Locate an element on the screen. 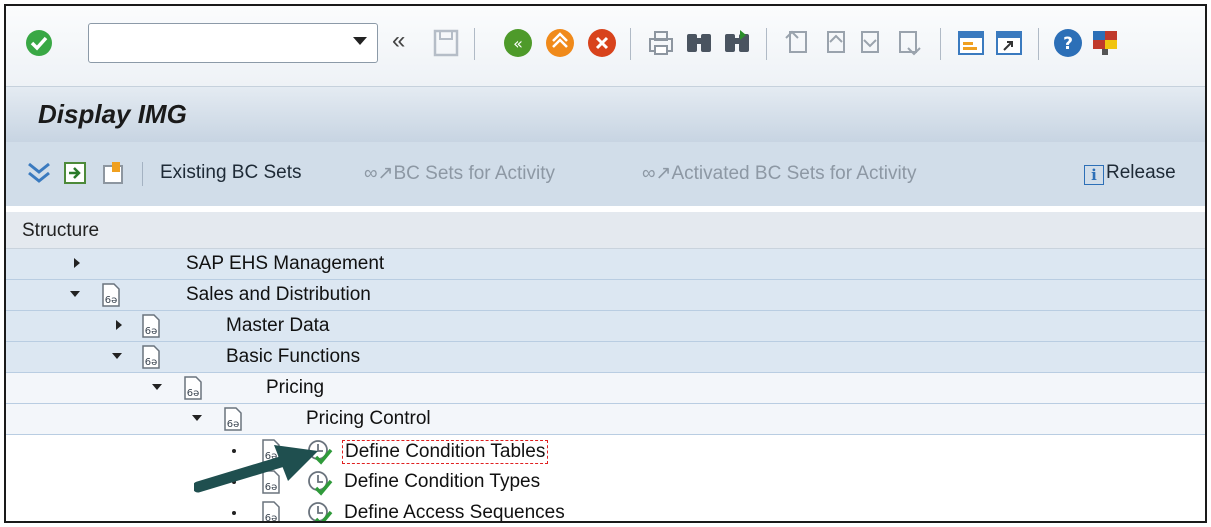 The height and width of the screenshot is (527, 1211). tree-row: 6ə Master Data is located at coordinates (605, 326).